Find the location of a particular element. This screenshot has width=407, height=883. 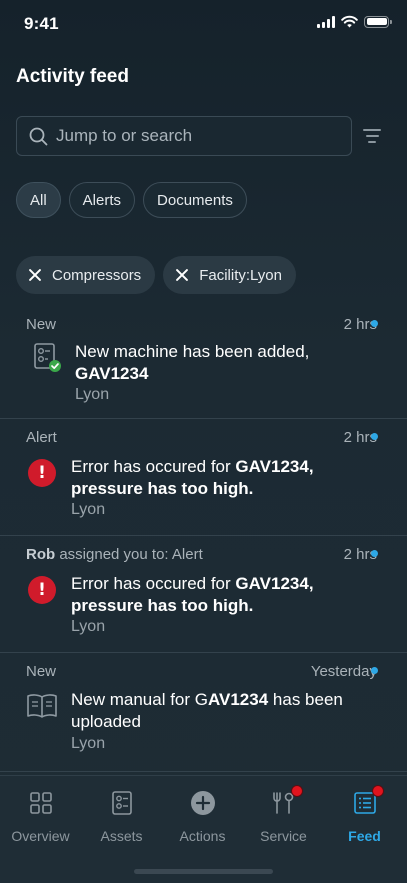

tab-label: Service is located at coordinates (283, 836).